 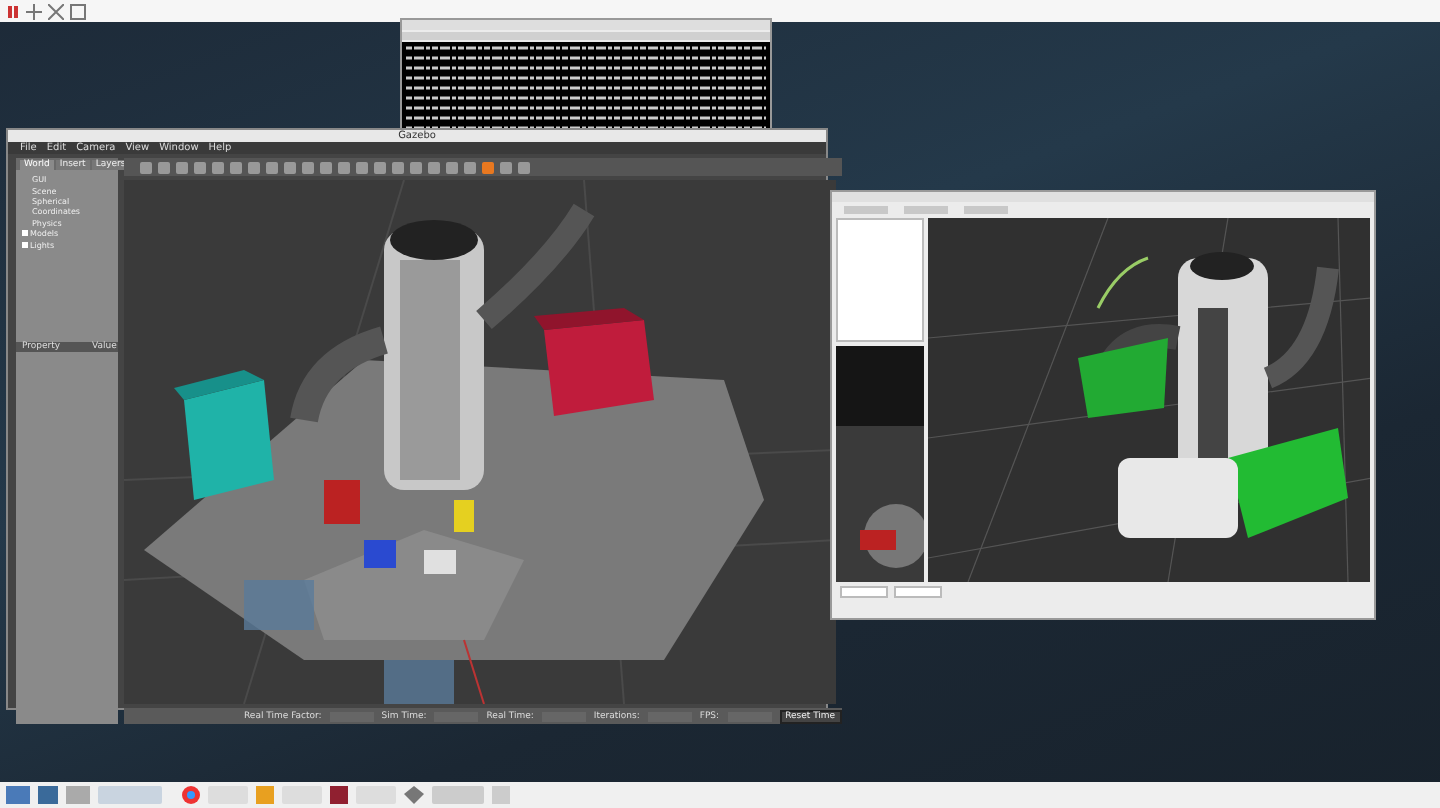 What do you see at coordinates (414, 795) in the screenshot?
I see `app-icon` at bounding box center [414, 795].